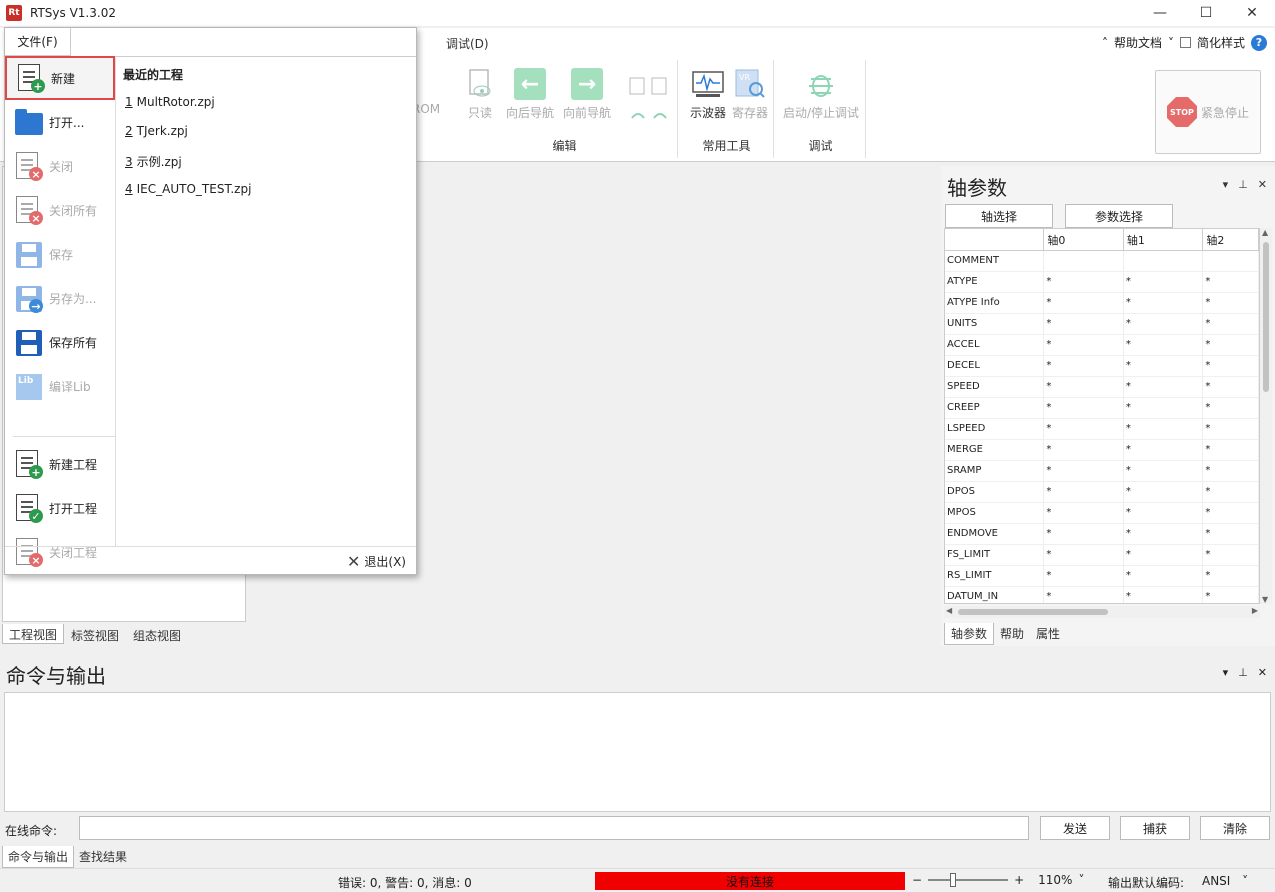  Describe the element at coordinates (1138, 42) in the screenshot. I see `help-docs-link: 帮助文档` at that location.